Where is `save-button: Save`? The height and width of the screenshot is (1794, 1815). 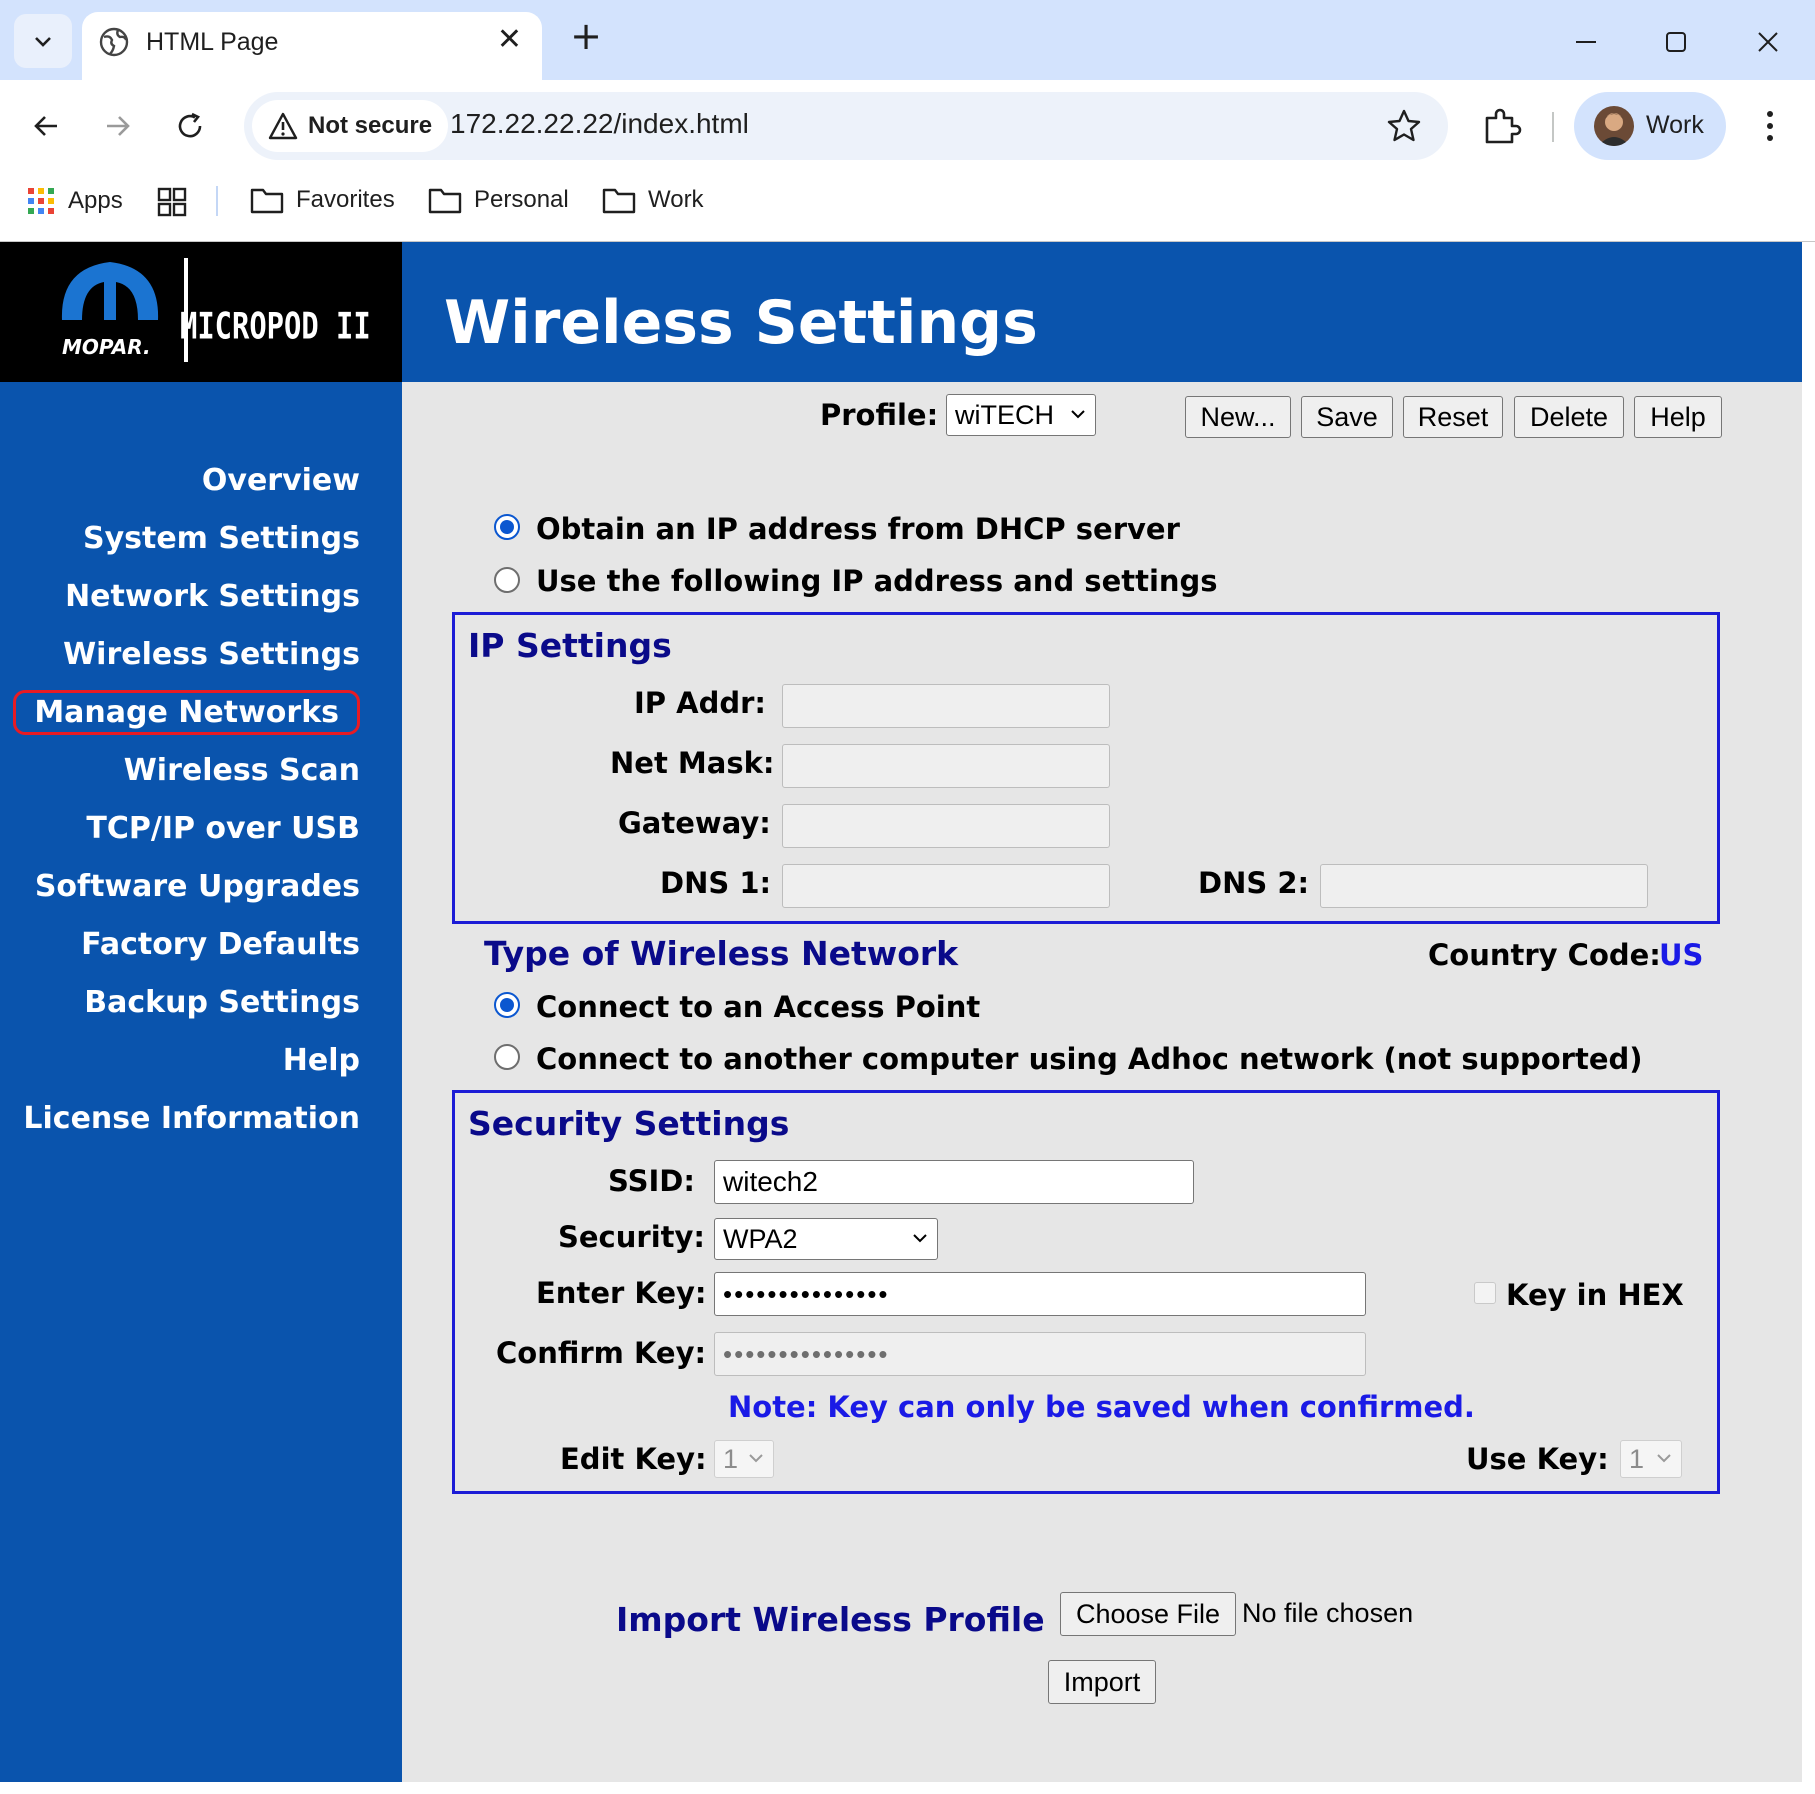
save-button: Save is located at coordinates (1347, 417).